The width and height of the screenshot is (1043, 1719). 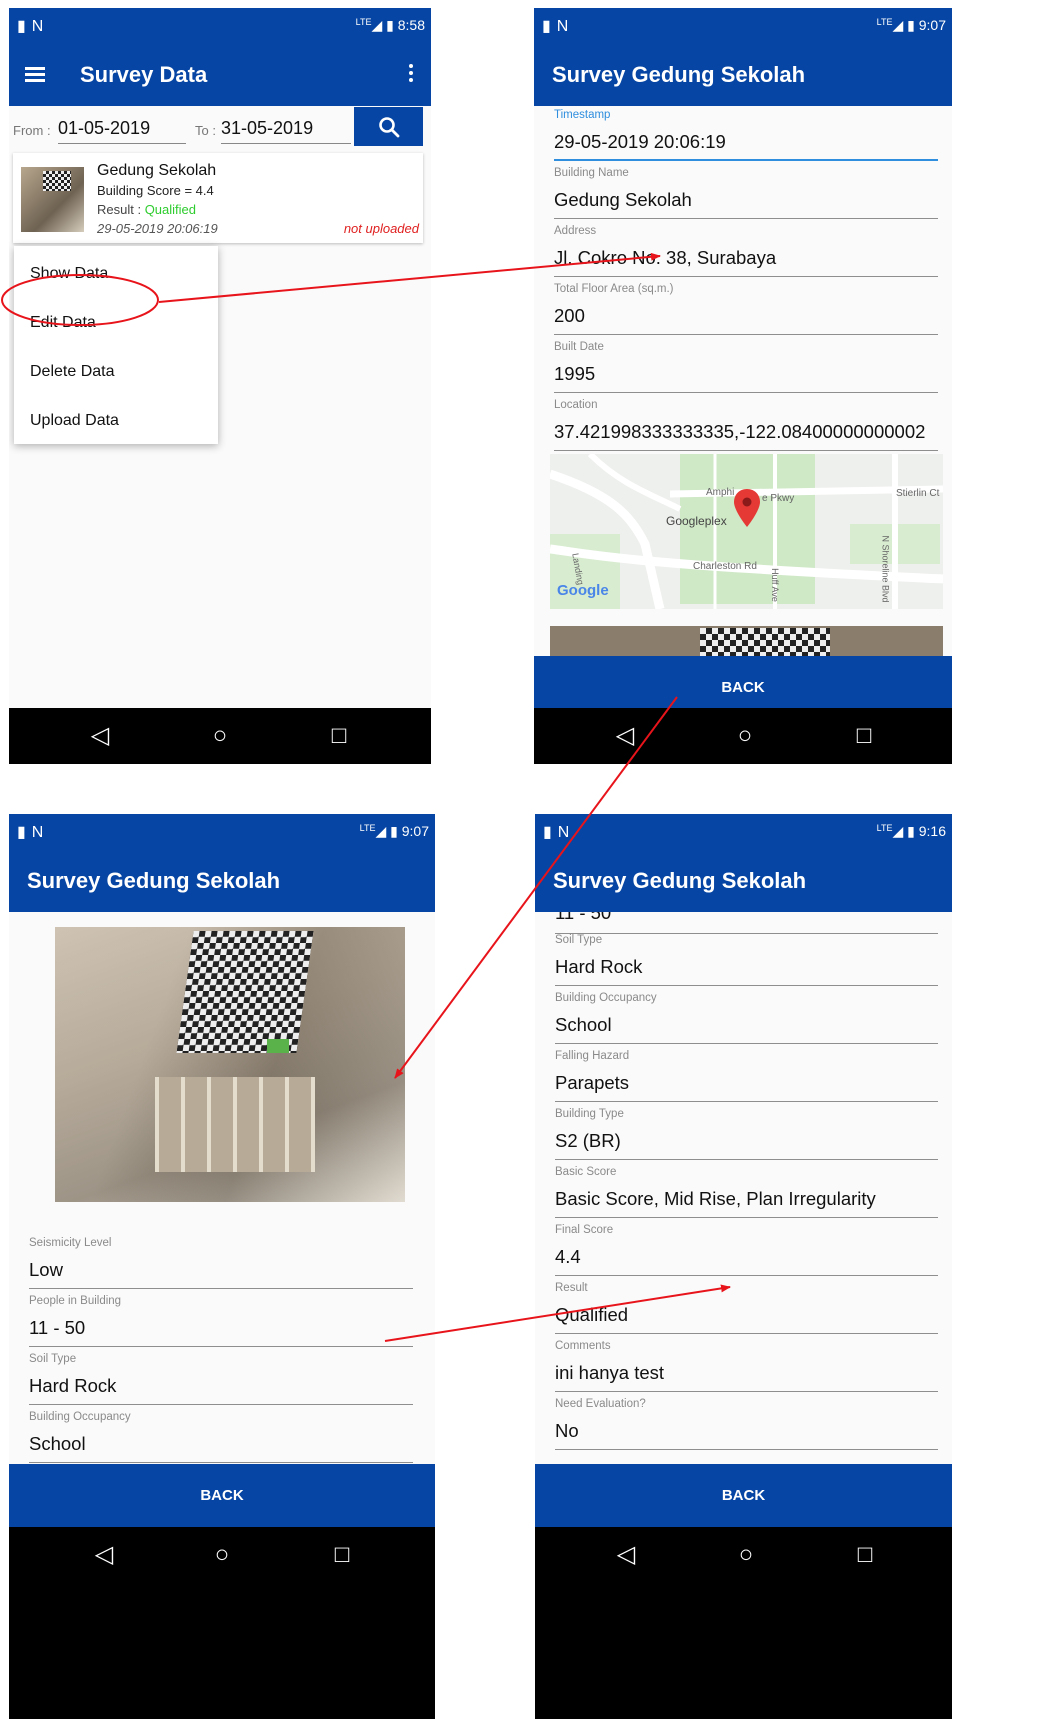 I want to click on field-label: Building Occupancy, so click(x=606, y=998).